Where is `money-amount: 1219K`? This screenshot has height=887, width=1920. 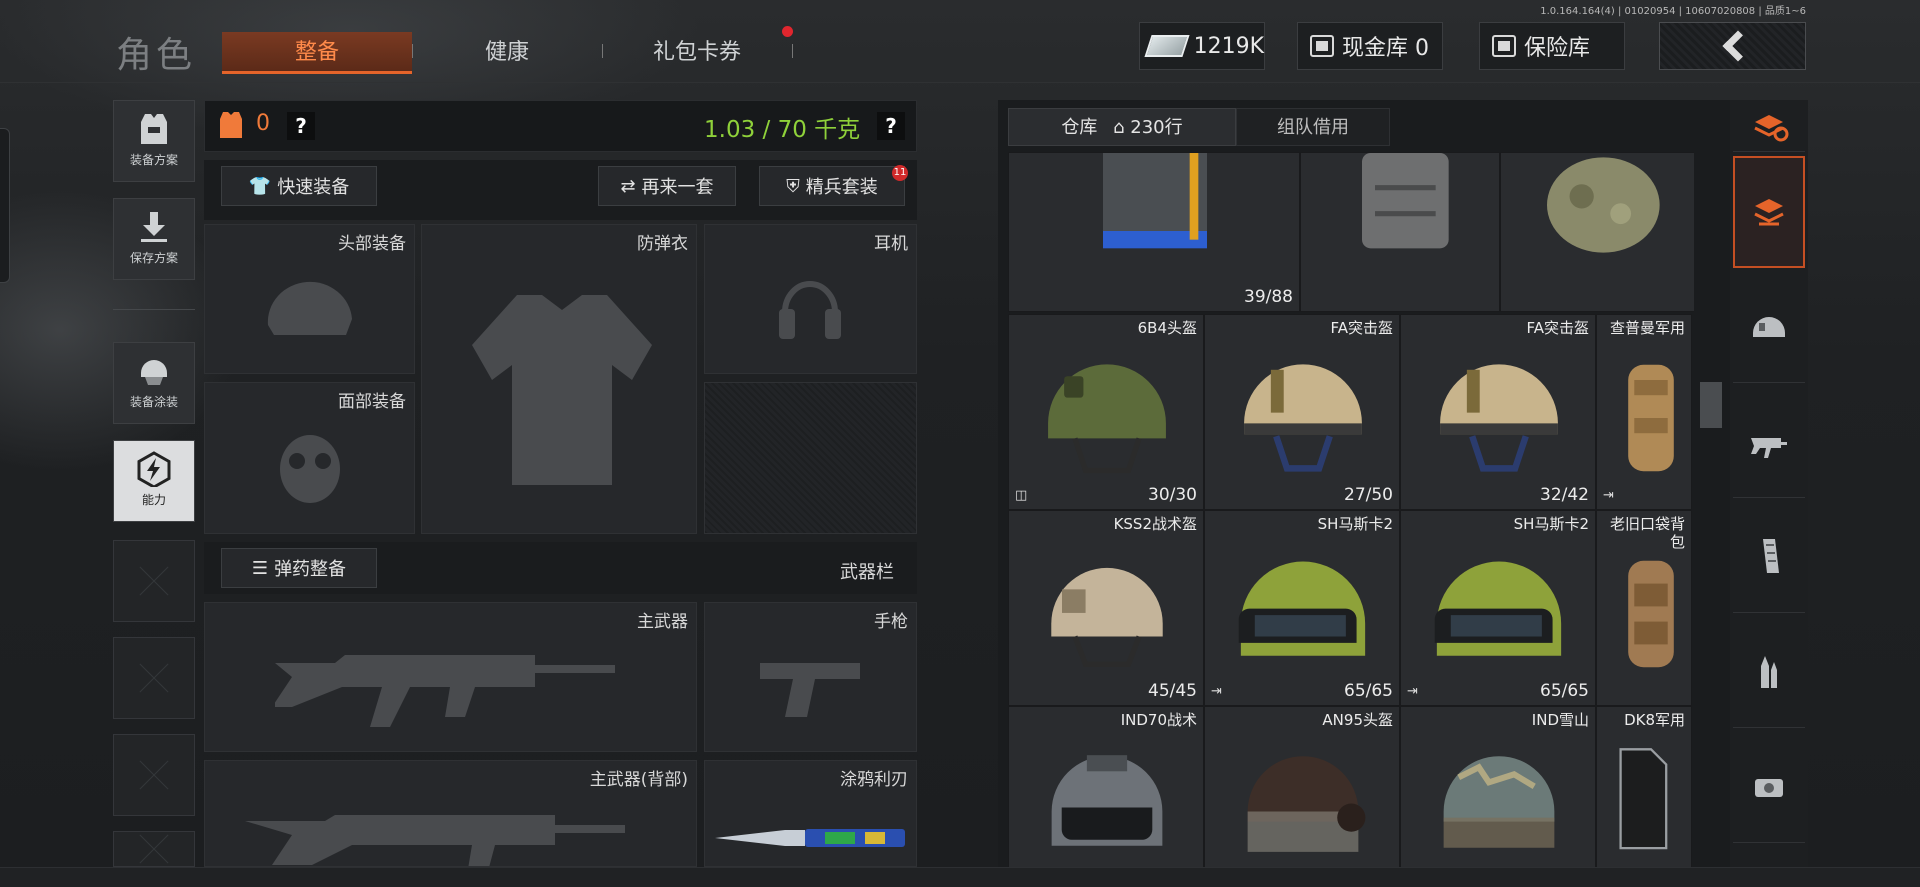 money-amount: 1219K is located at coordinates (1228, 46).